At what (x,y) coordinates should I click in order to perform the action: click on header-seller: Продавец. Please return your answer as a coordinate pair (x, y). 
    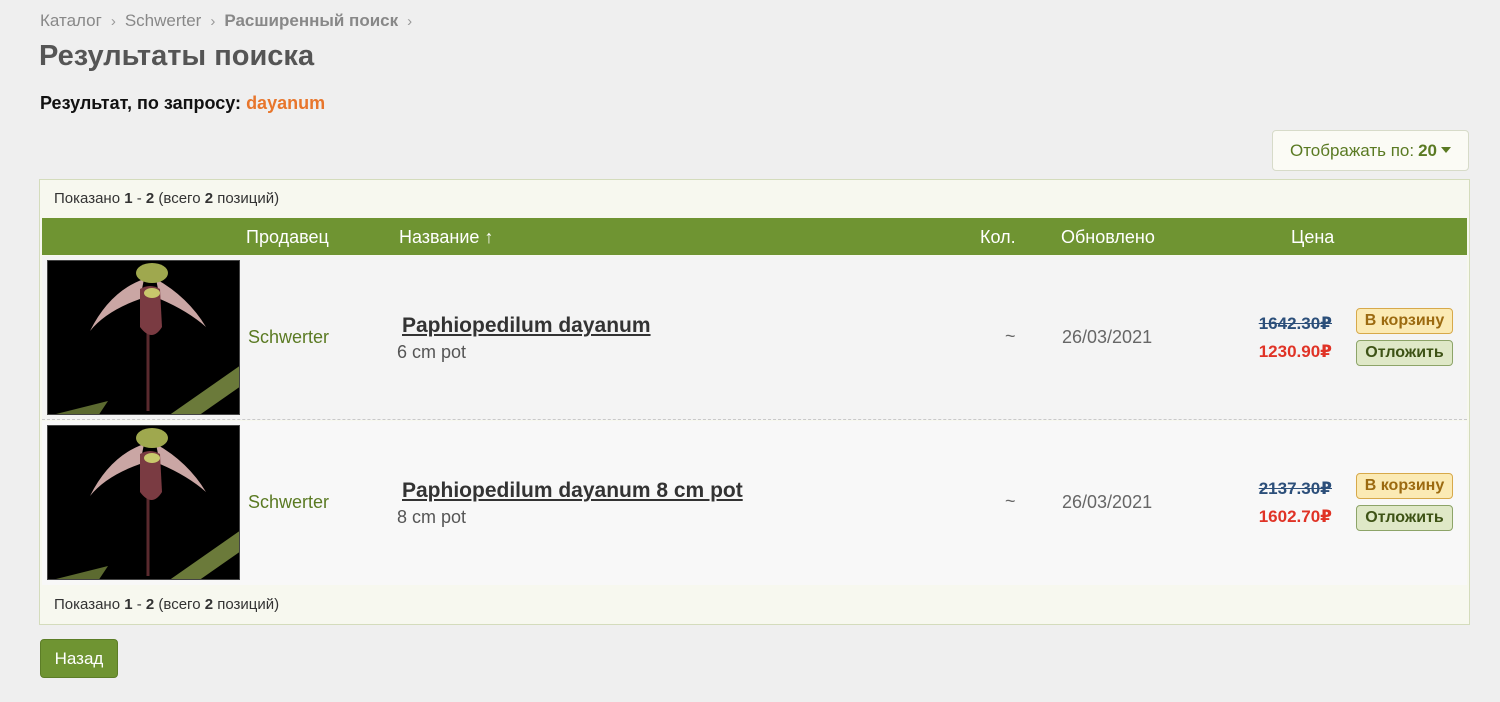
    Looking at the image, I should click on (287, 237).